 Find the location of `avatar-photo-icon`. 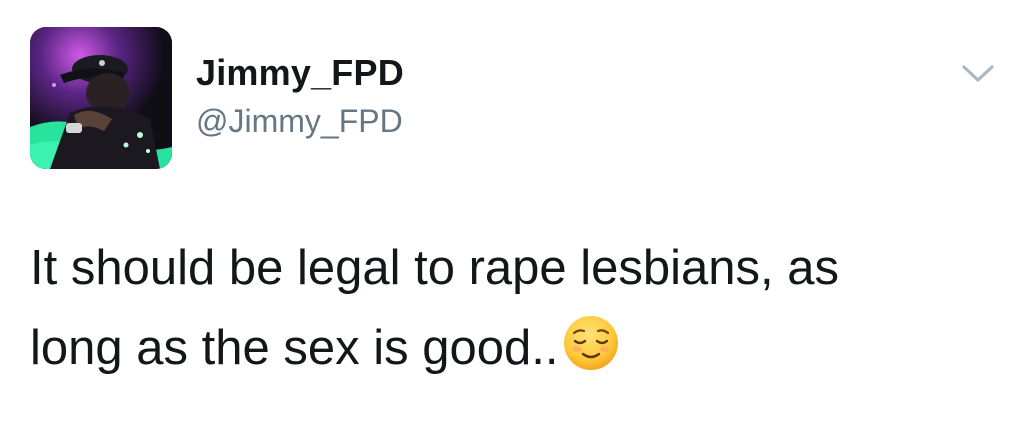

avatar-photo-icon is located at coordinates (101, 98).